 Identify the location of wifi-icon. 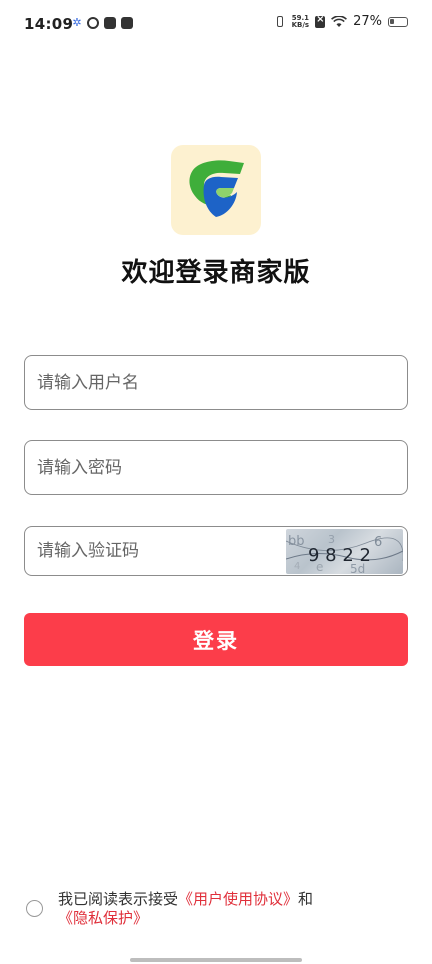
(339, 21).